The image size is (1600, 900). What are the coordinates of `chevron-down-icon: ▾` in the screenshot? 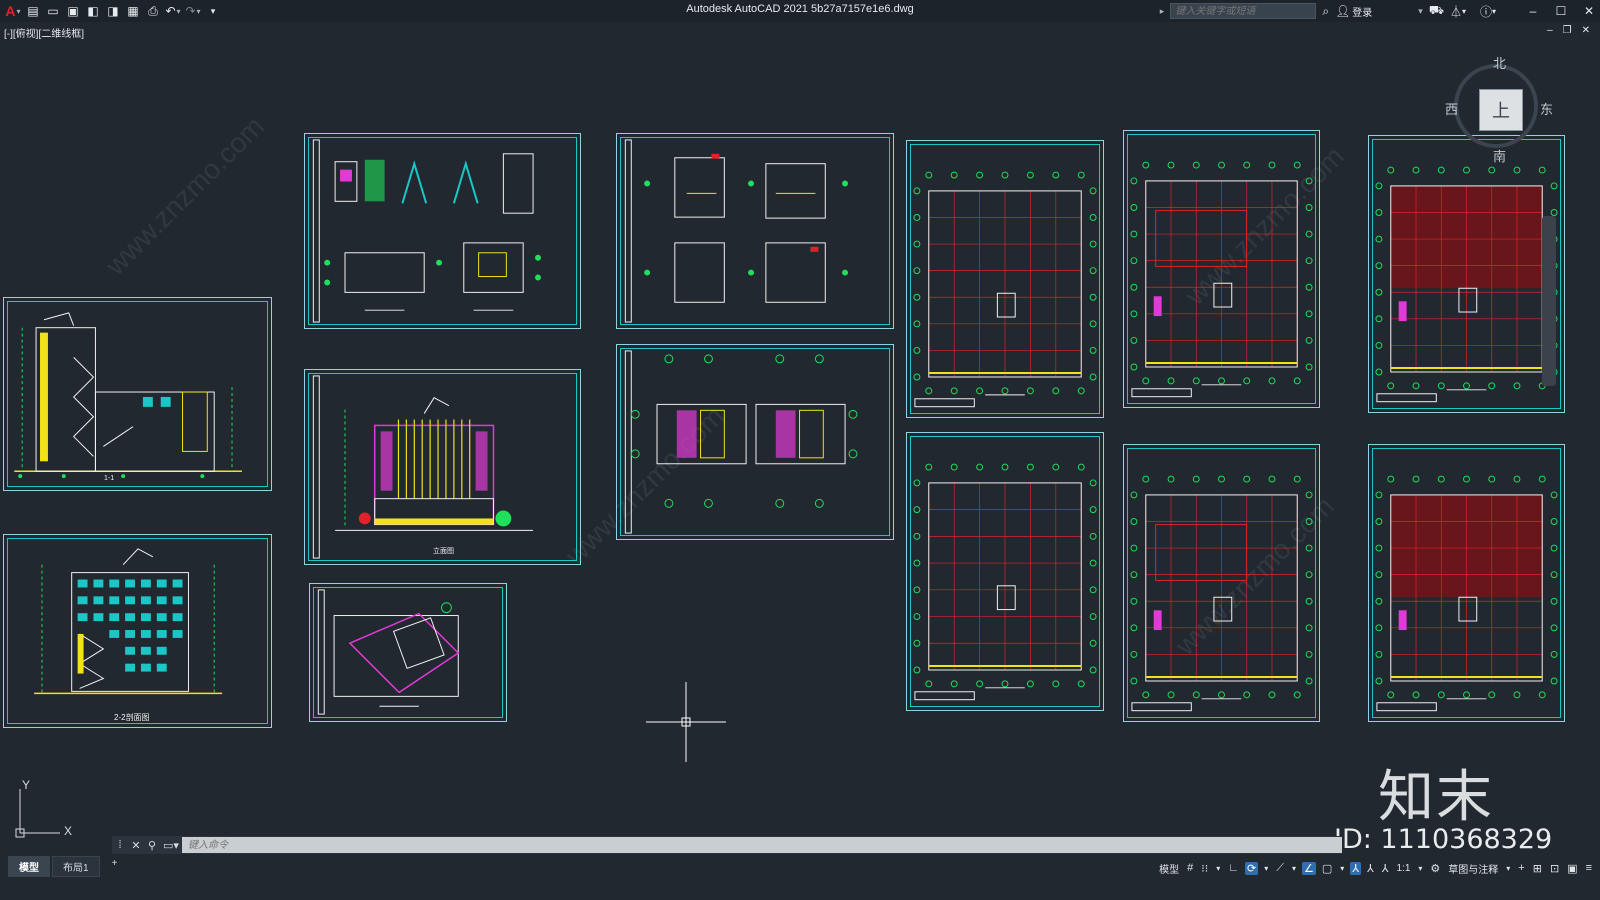 It's located at (18, 11).